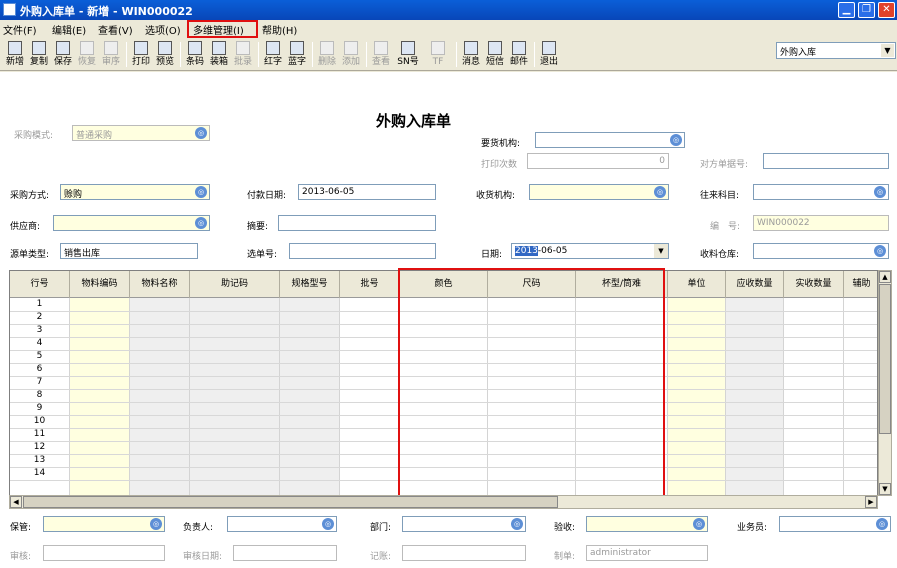 Image resolution: width=897 pixels, height=568 pixels. Describe the element at coordinates (39, 369) in the screenshot. I see `row-number: 6` at that location.